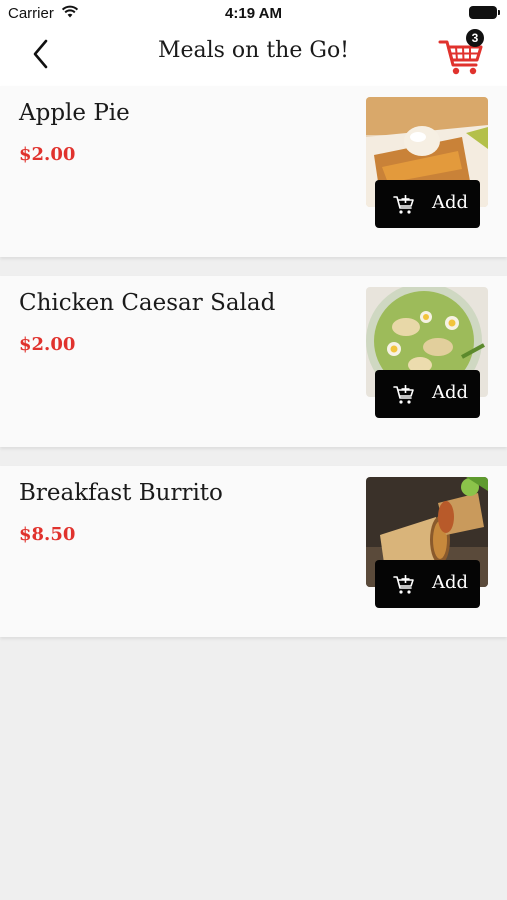 This screenshot has height=900, width=507. I want to click on item-name: Apple Pie, so click(74, 113).